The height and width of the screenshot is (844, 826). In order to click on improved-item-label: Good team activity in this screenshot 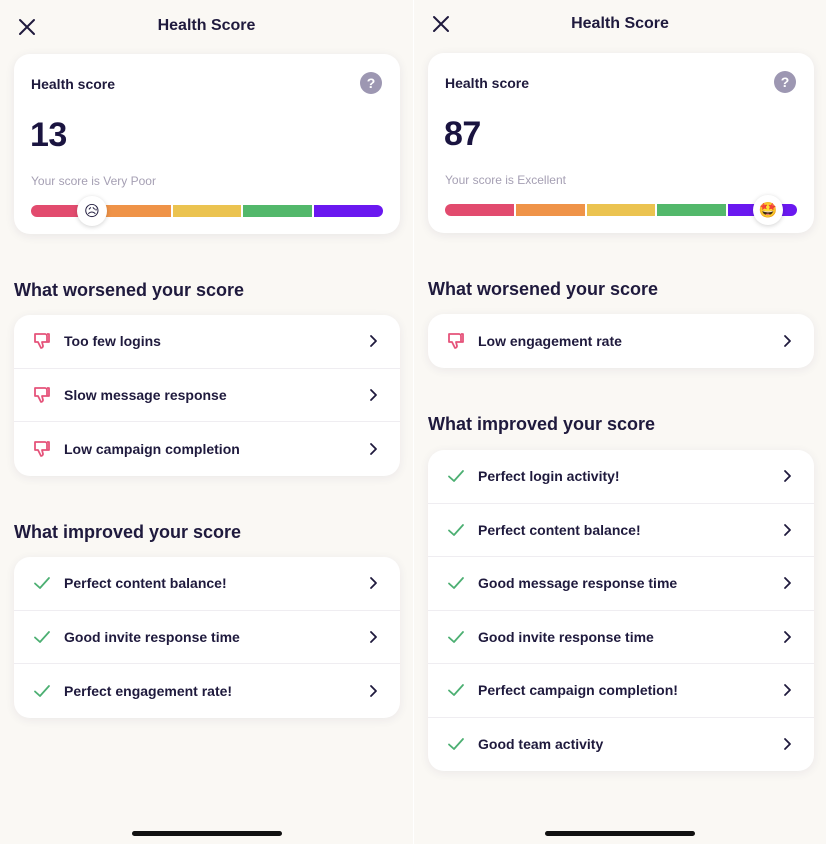, I will do `click(541, 744)`.